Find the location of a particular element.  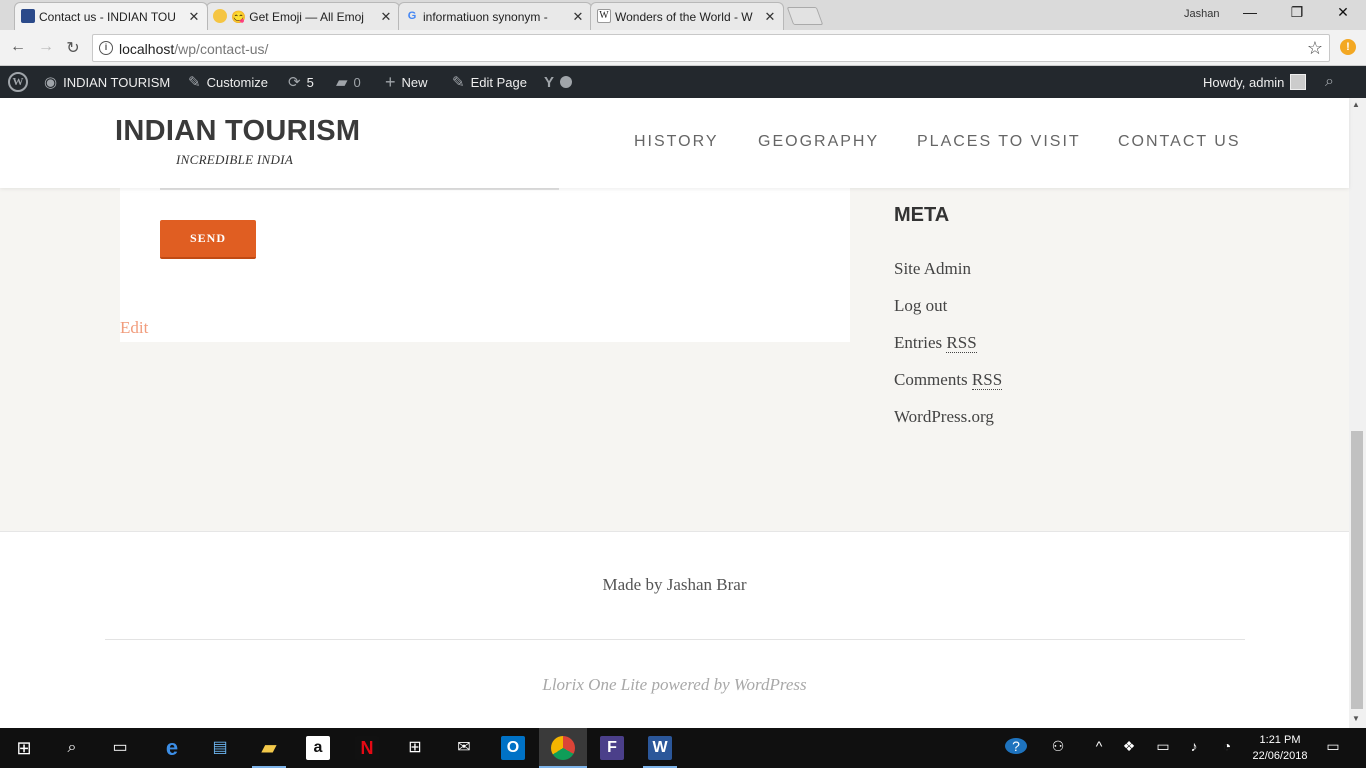

comment-bubble-icon: ▰ is located at coordinates (342, 82).